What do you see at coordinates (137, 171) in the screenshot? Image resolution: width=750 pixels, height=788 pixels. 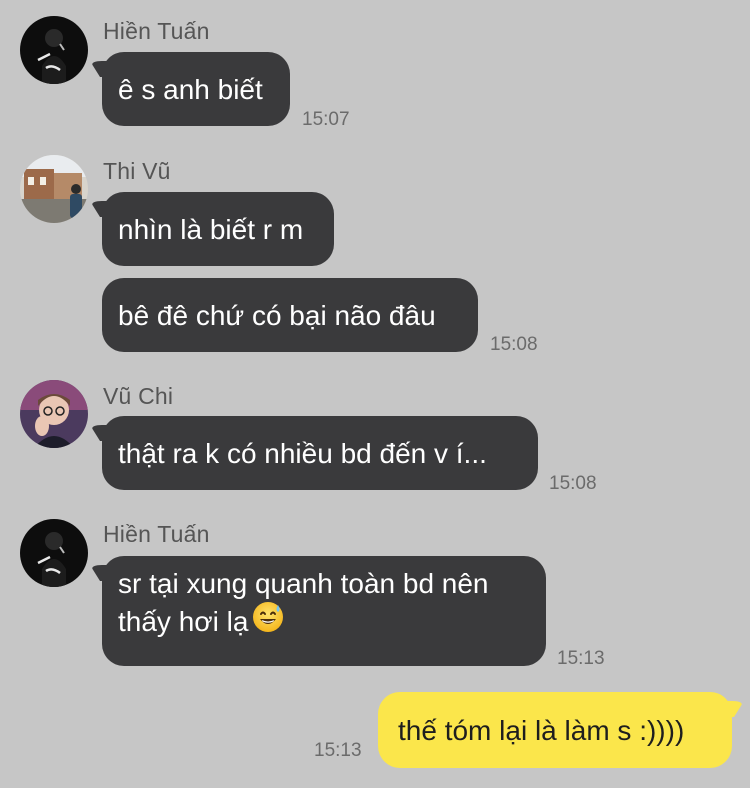 I see `sender-name: Thi Vũ` at bounding box center [137, 171].